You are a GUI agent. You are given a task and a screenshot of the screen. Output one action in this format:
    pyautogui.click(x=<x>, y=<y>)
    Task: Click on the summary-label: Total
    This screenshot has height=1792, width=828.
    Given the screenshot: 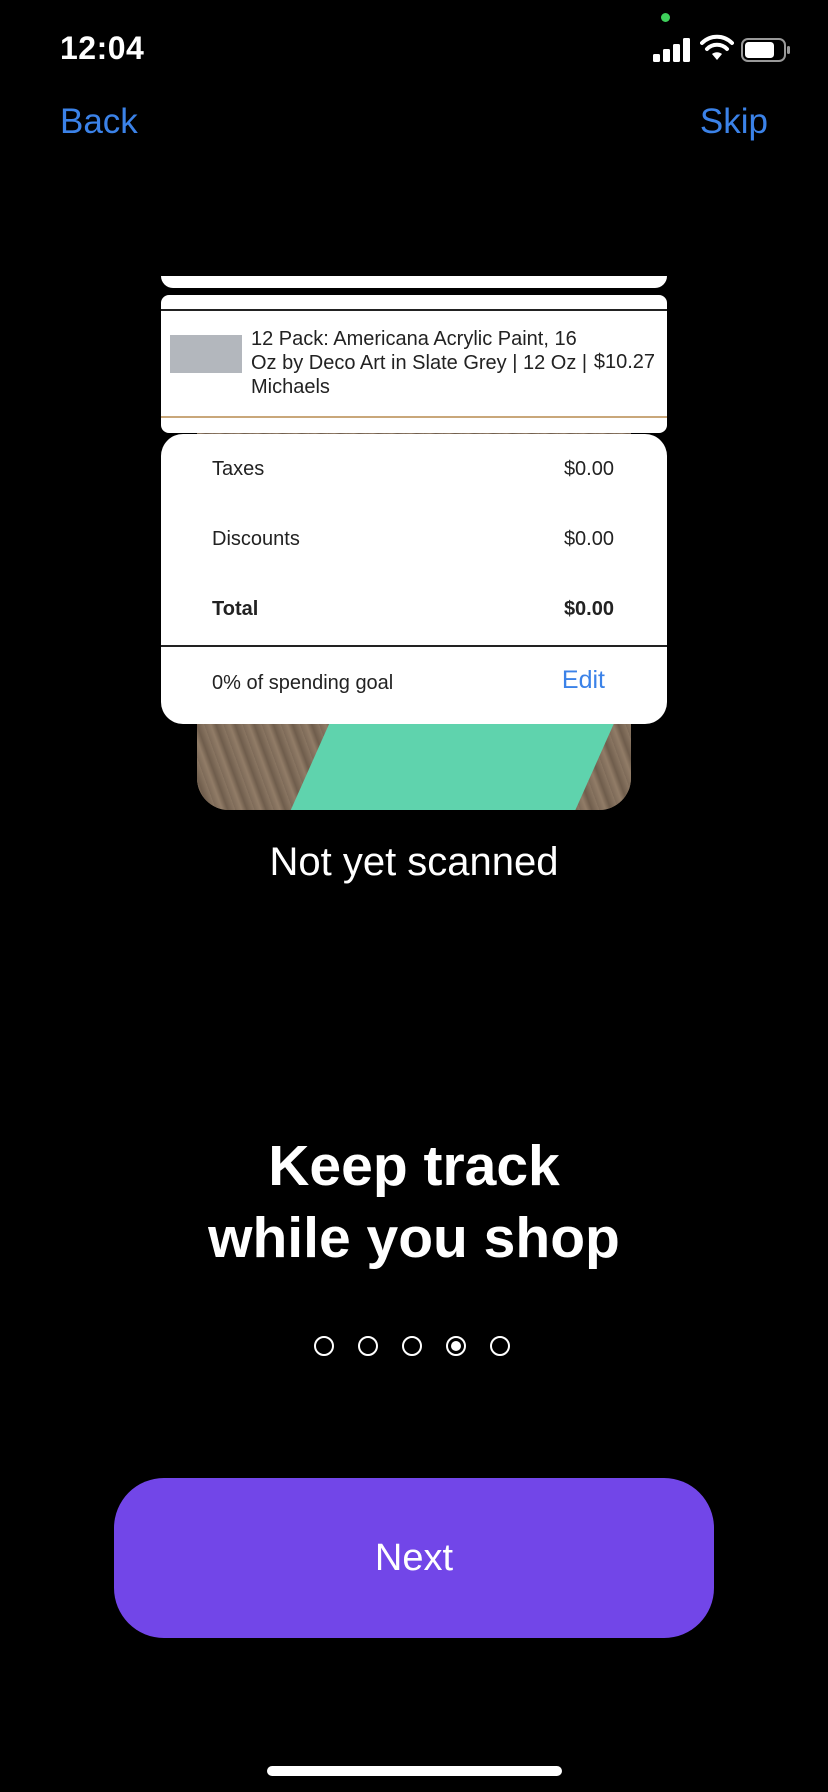 What is the action you would take?
    pyautogui.click(x=235, y=609)
    